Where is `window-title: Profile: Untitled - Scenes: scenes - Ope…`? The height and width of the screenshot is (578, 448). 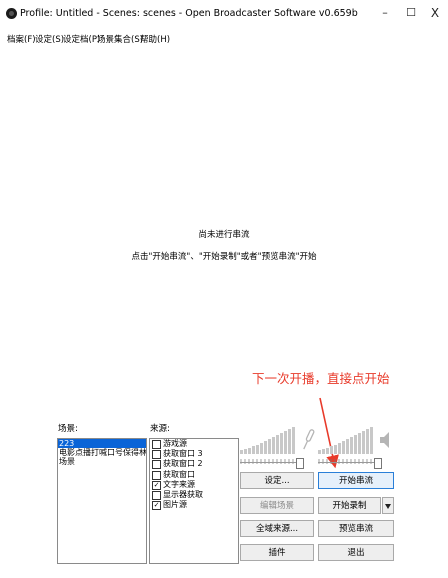 window-title: Profile: Untitled - Scenes: scenes - Ope… is located at coordinates (189, 13).